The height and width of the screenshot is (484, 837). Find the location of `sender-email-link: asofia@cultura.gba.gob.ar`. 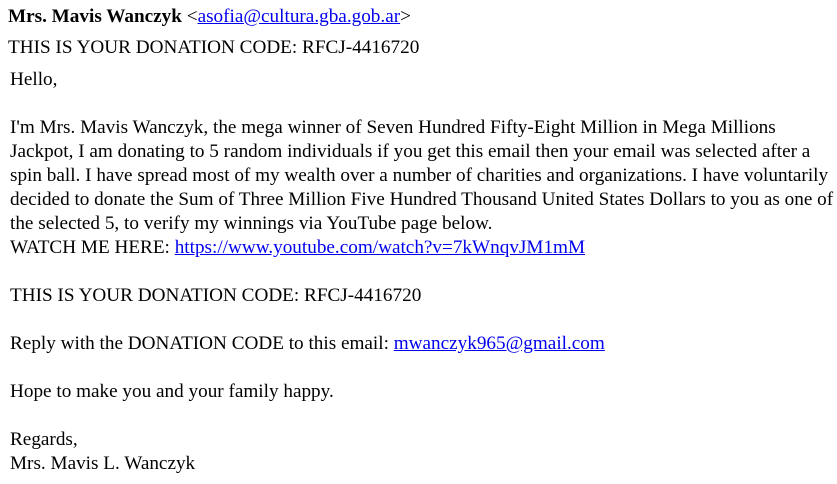

sender-email-link: asofia@cultura.gba.gob.ar is located at coordinates (299, 16).